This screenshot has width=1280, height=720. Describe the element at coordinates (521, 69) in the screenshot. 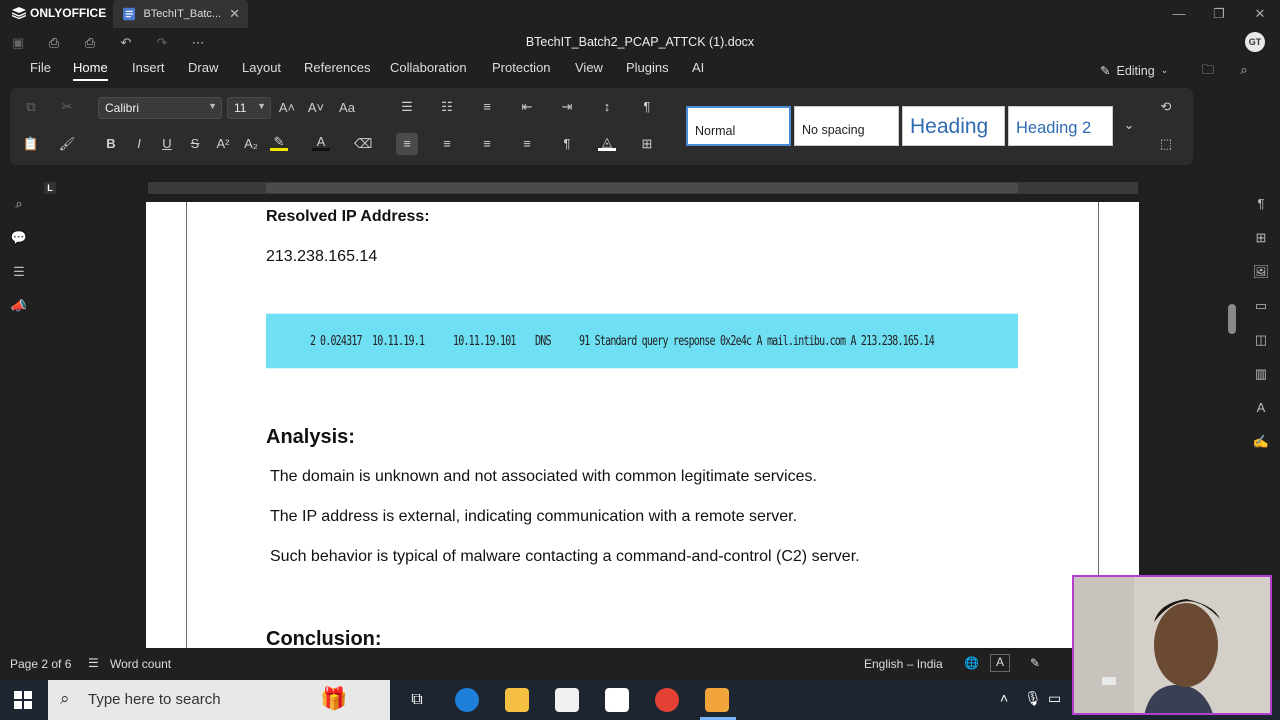

I see `menu-protection: Protection` at that location.